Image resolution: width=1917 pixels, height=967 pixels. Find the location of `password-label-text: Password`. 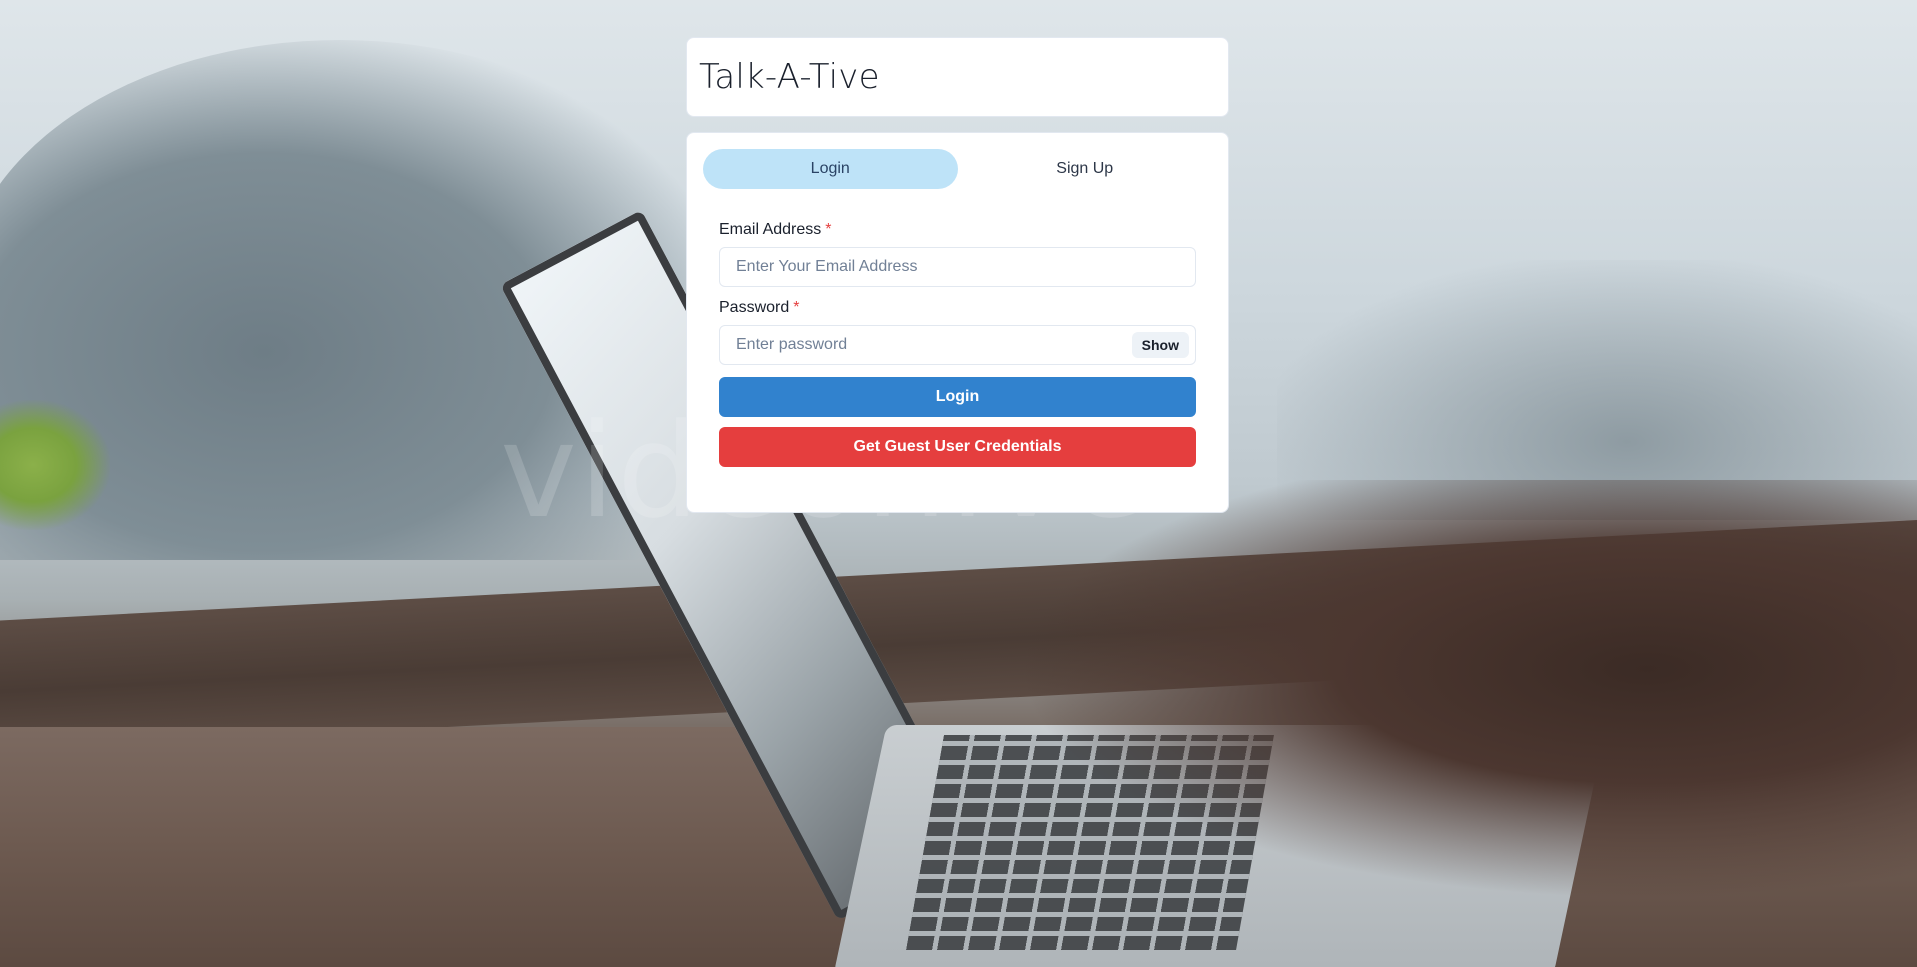

password-label-text: Password is located at coordinates (754, 307).